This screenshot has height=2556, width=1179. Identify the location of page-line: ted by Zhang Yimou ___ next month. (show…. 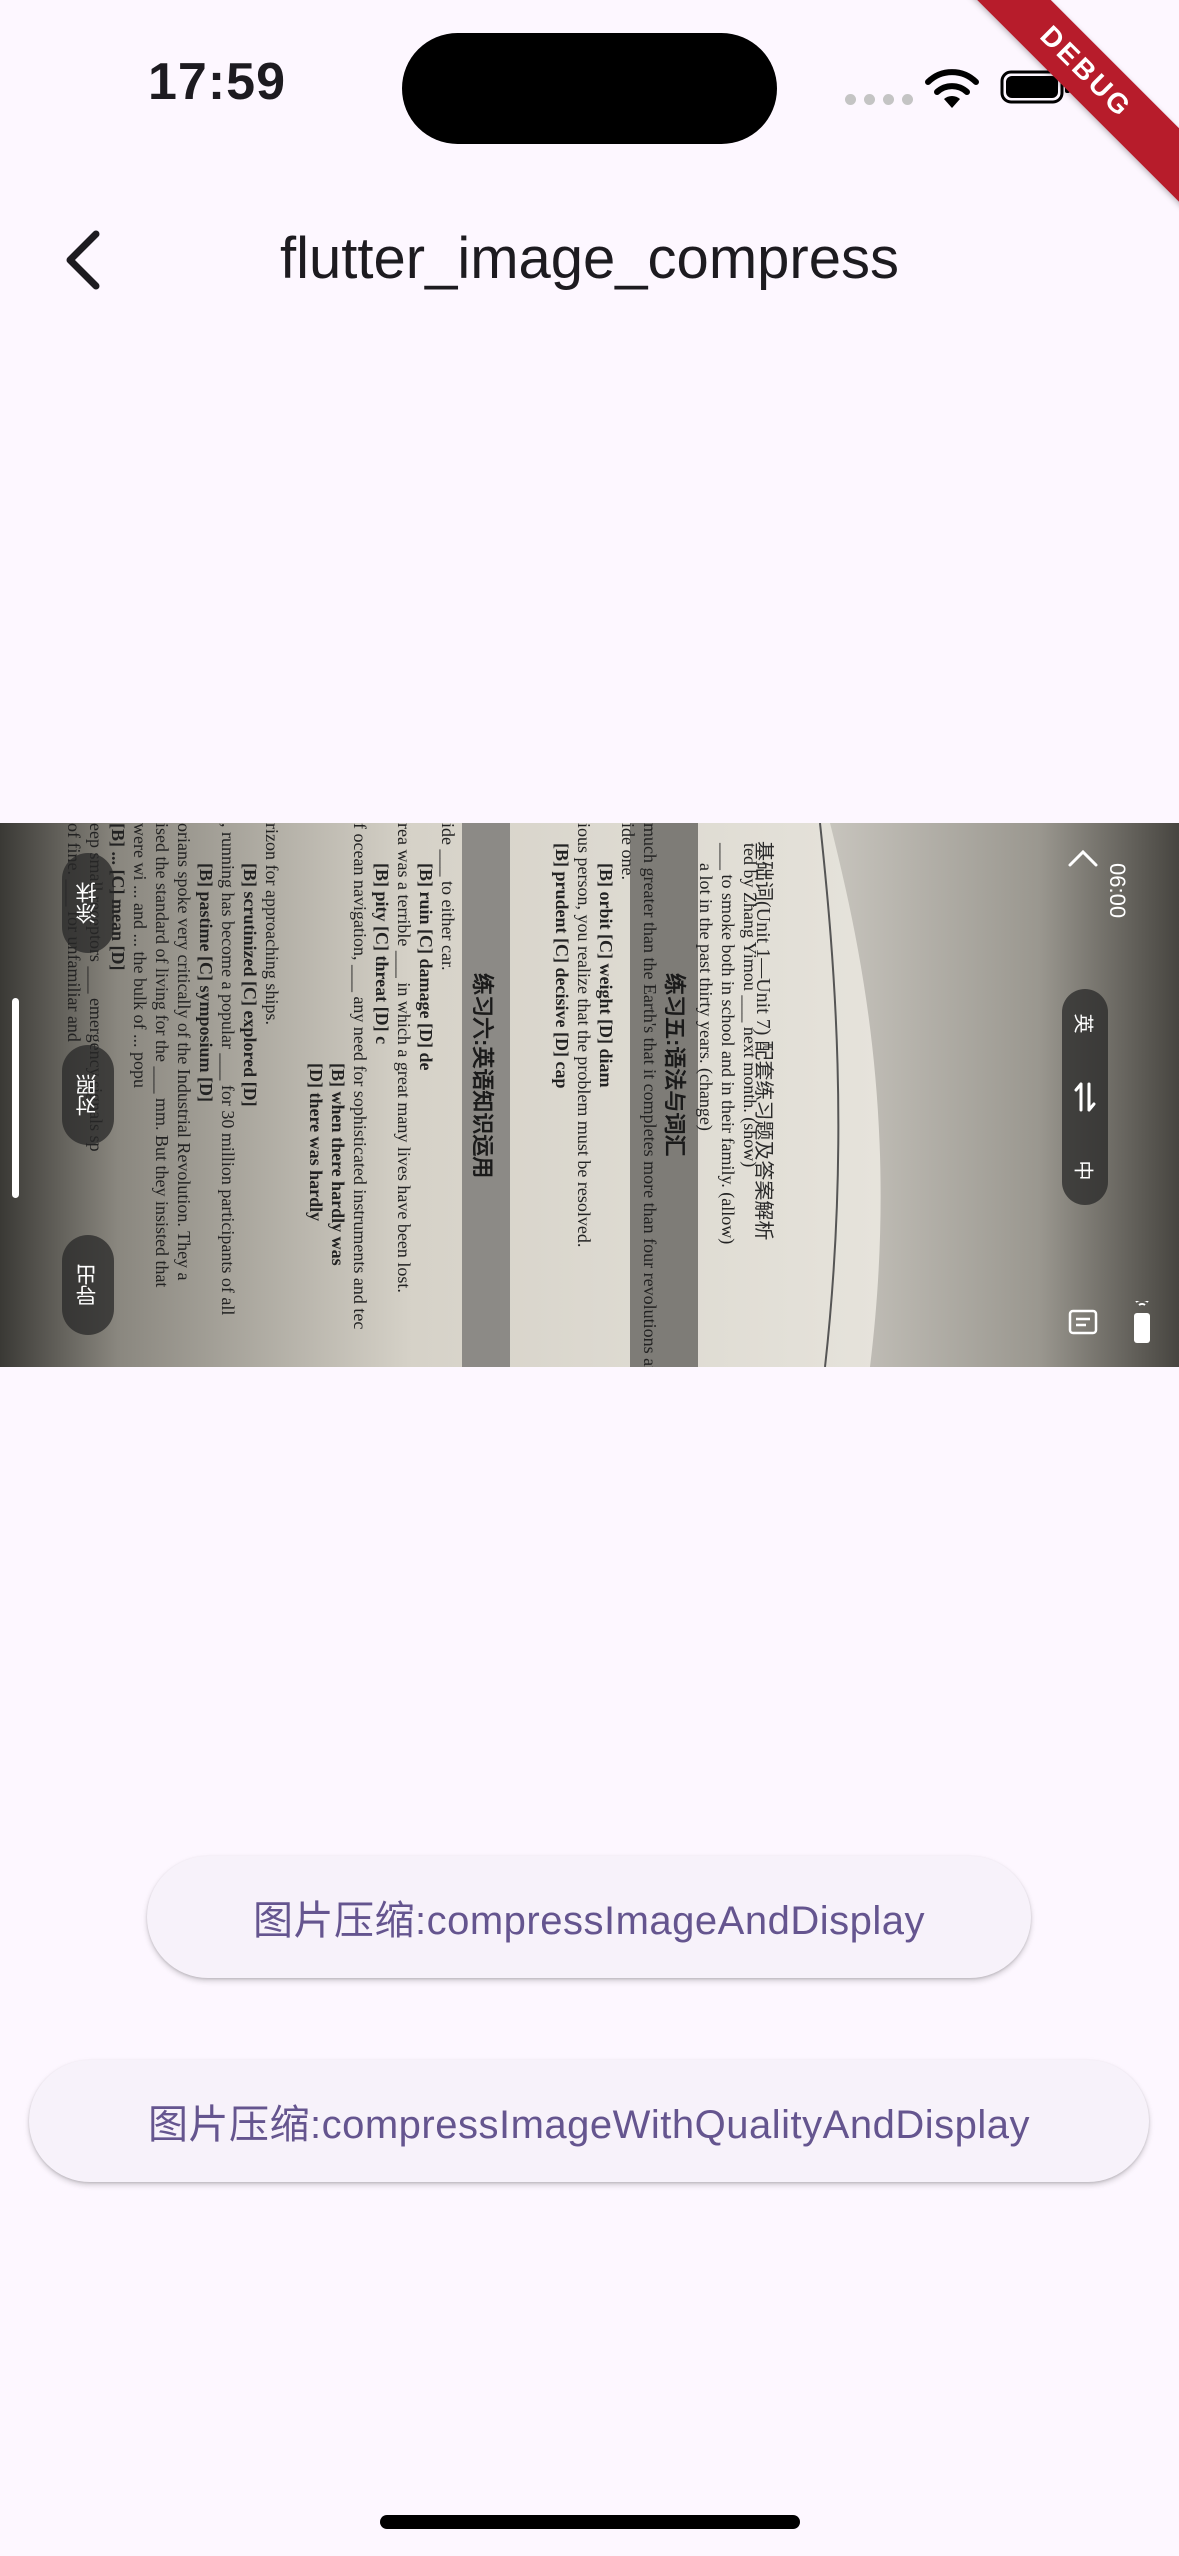
(750, 1005).